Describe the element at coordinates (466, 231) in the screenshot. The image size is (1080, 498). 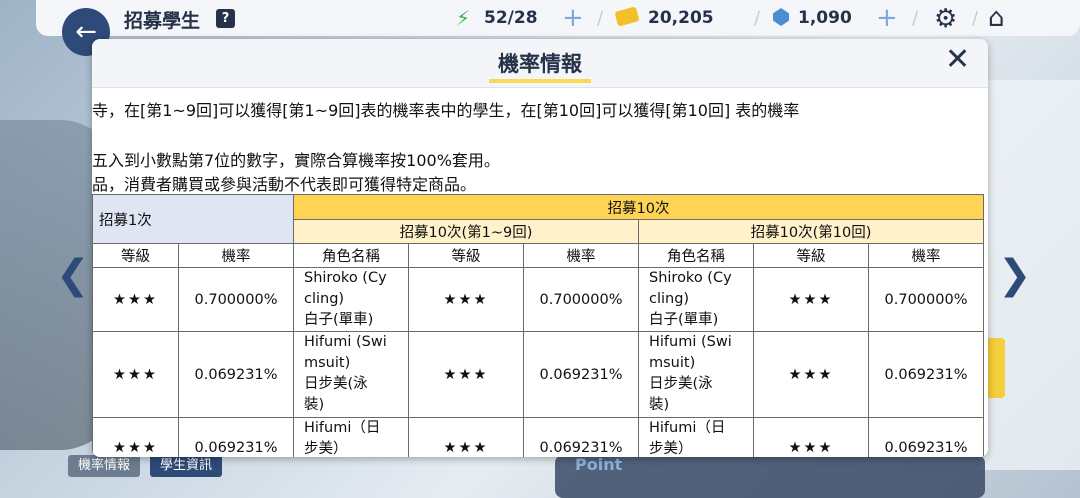
I see `header-ten-1-9: 招募10次(第1~9回)` at that location.